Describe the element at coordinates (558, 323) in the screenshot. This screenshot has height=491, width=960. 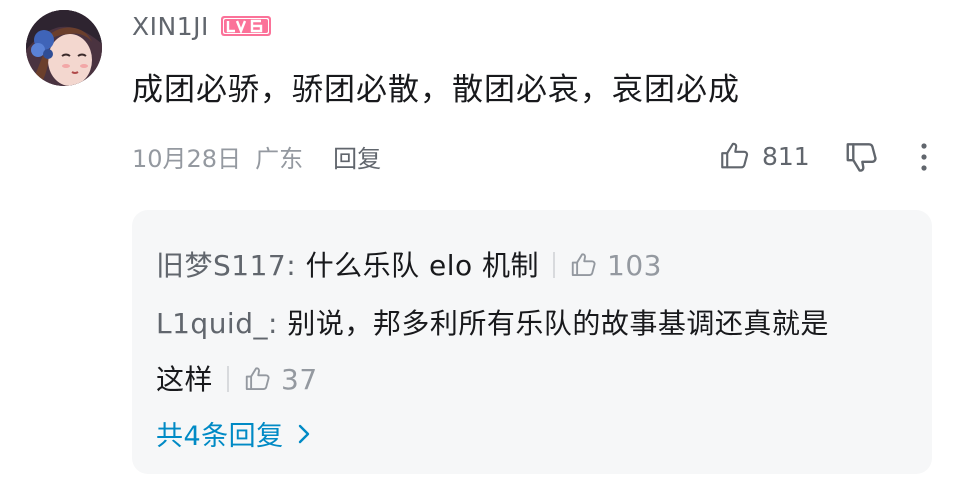
I see `reply-text: 别说，邦多利所有乐队的故事基调还真就是` at that location.